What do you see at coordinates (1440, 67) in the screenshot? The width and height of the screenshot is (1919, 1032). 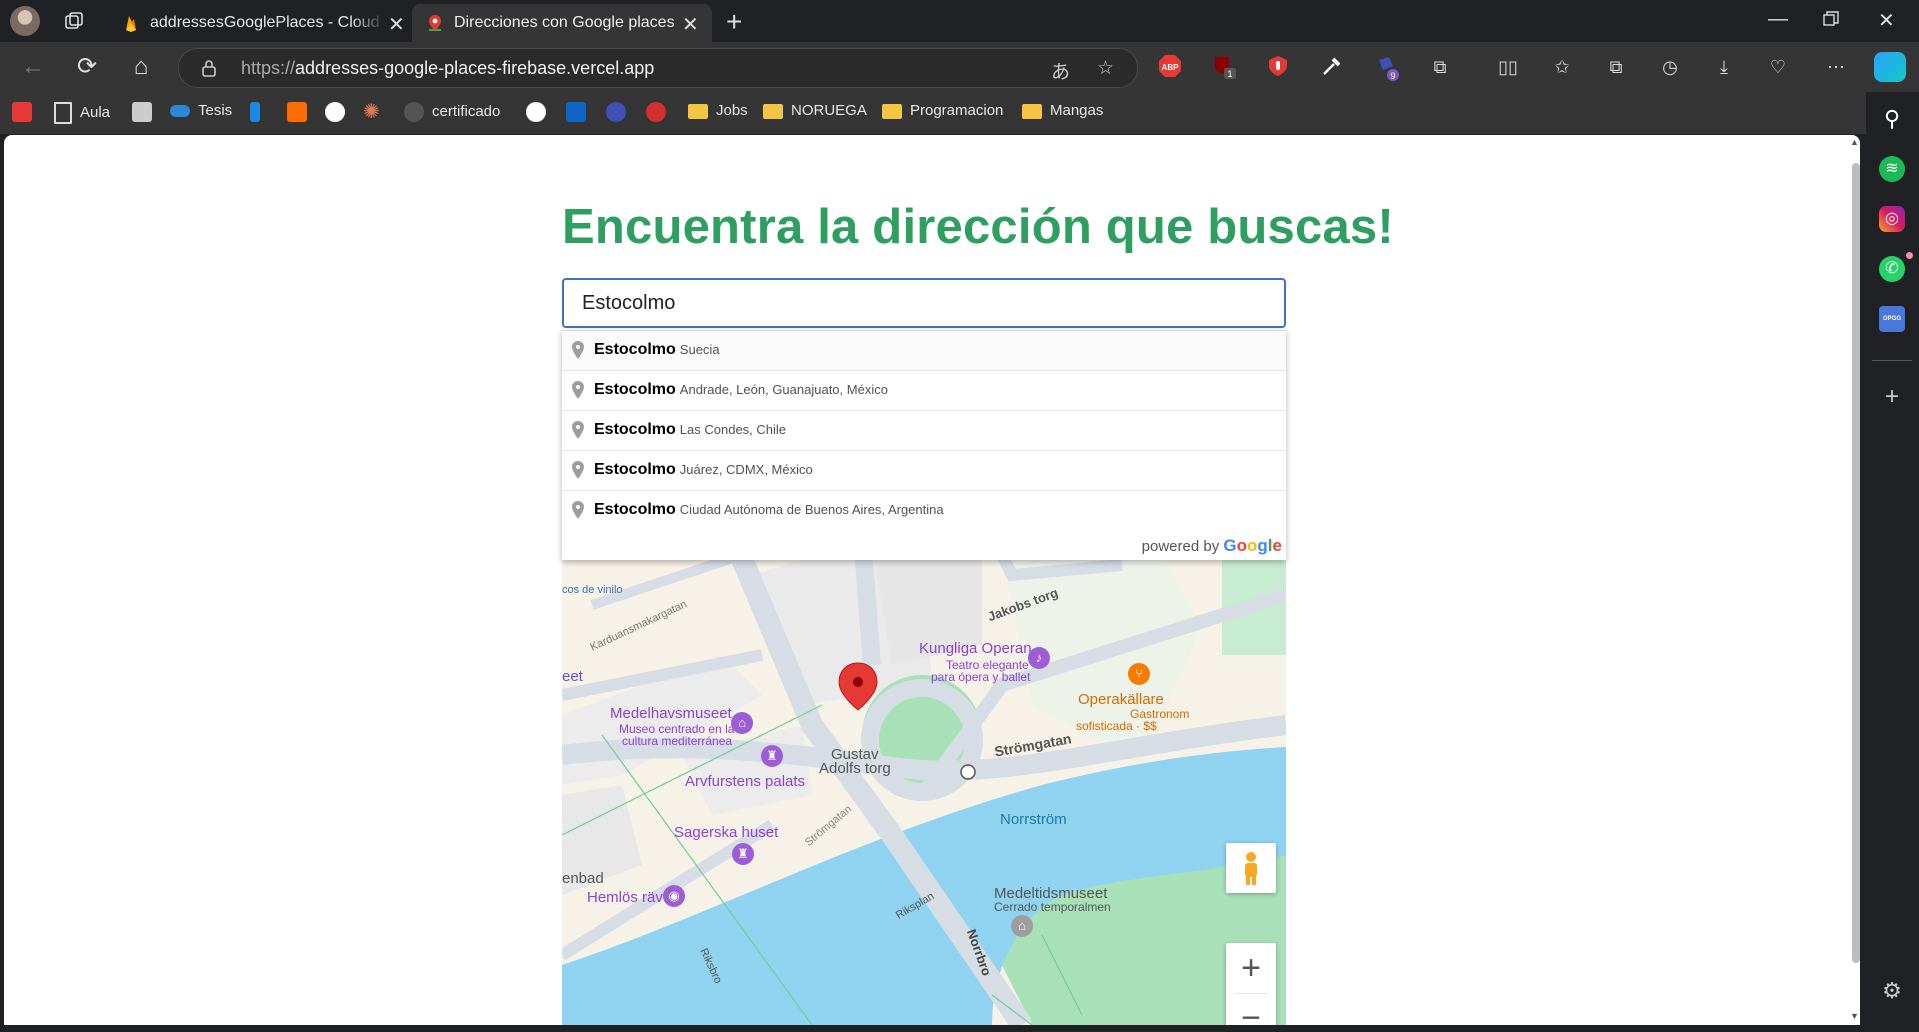 I see `extensions-puzzle-icon: ⧉` at bounding box center [1440, 67].